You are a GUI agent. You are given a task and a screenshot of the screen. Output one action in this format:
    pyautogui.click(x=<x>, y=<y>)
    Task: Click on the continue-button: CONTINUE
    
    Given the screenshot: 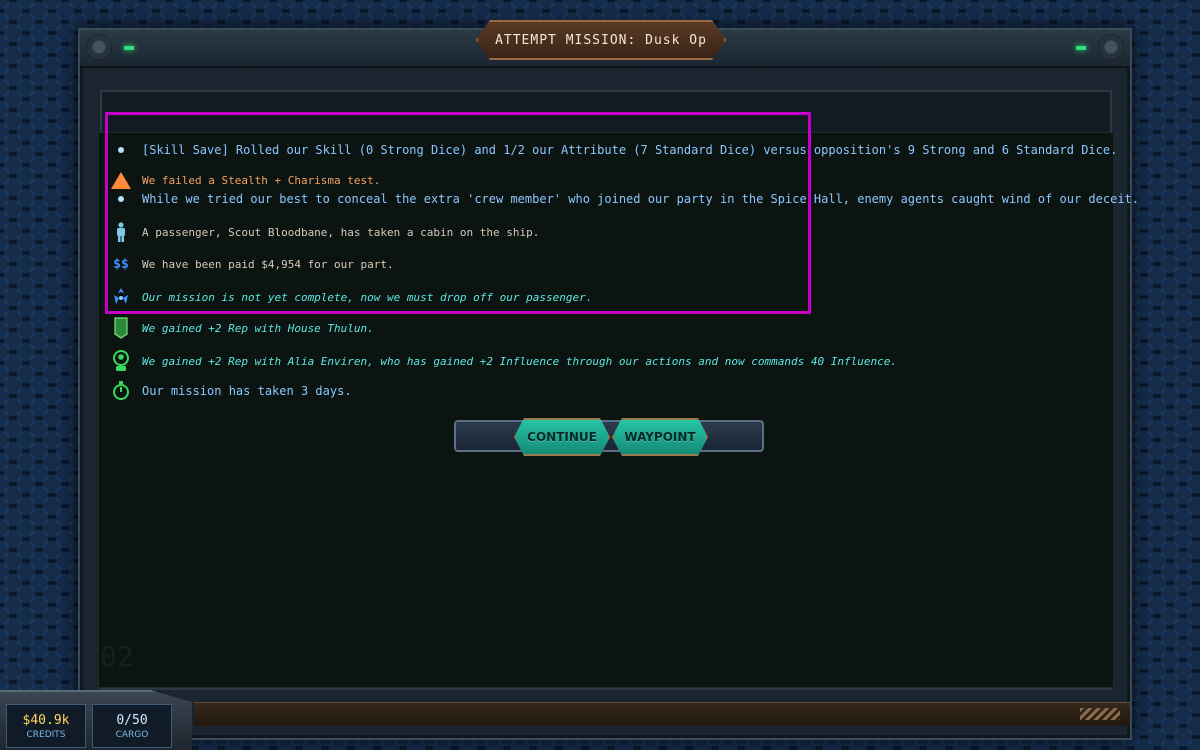 What is the action you would take?
    pyautogui.click(x=562, y=437)
    